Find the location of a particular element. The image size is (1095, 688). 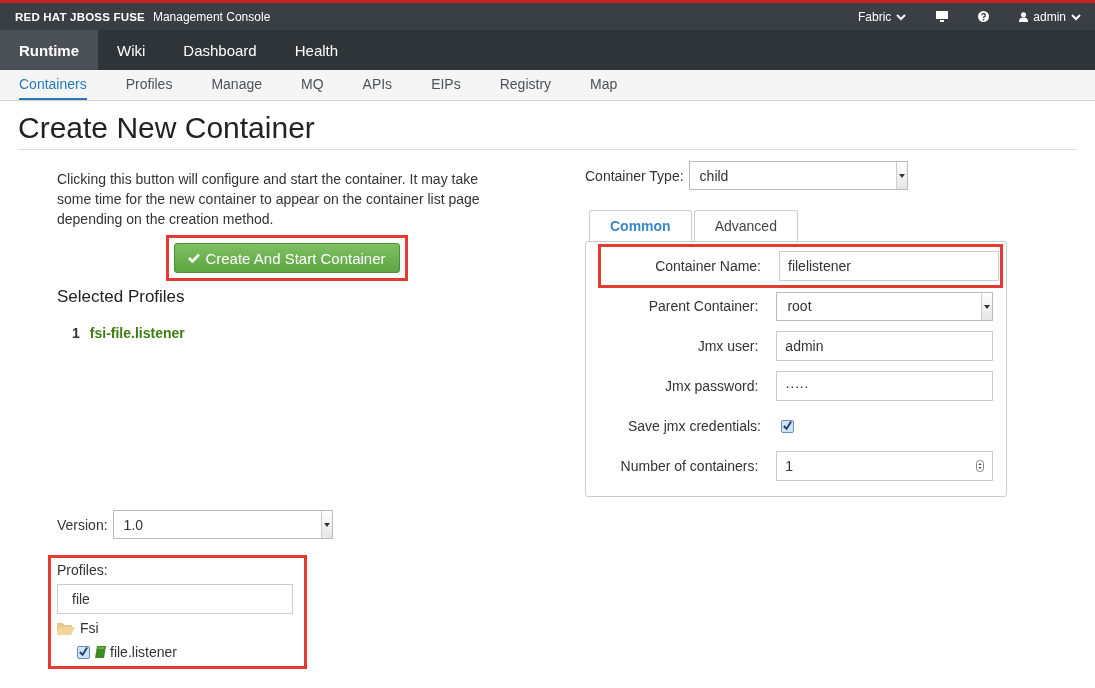

nav-tab: MQ is located at coordinates (312, 85).